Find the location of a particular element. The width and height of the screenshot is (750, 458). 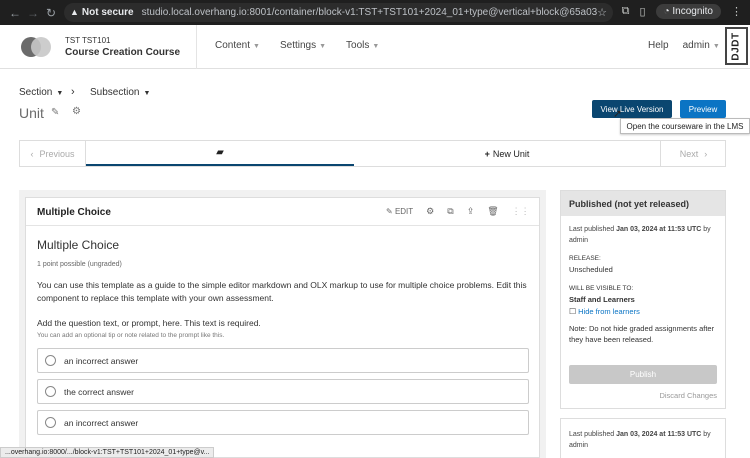

release-value: Unscheduled is located at coordinates (591, 269).